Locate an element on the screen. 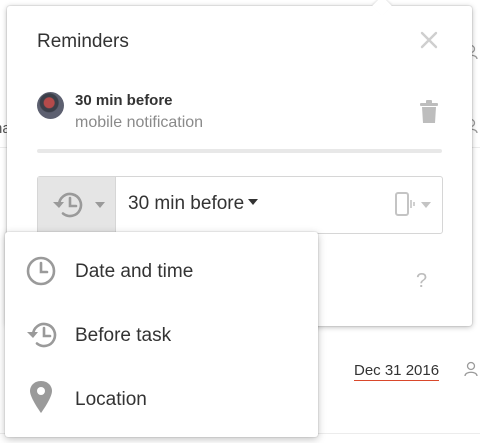  reminder-time-dropdown: 30 min before is located at coordinates (193, 204).